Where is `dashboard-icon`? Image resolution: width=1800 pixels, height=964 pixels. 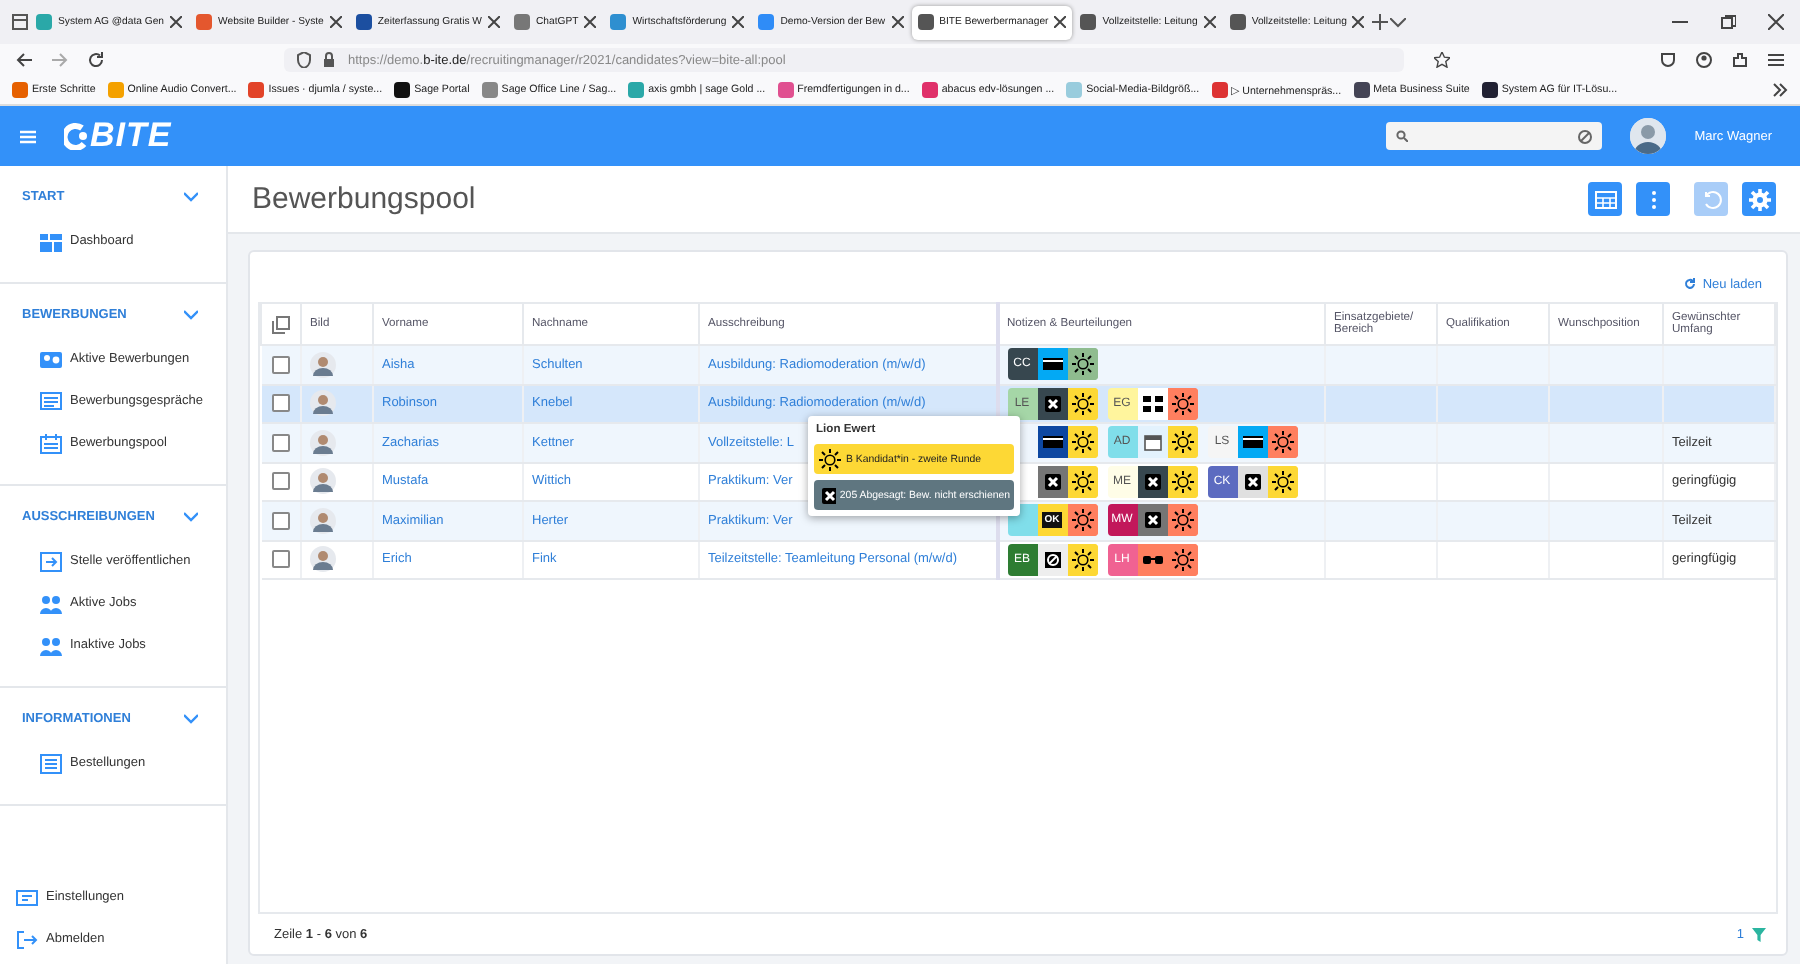 dashboard-icon is located at coordinates (51, 241).